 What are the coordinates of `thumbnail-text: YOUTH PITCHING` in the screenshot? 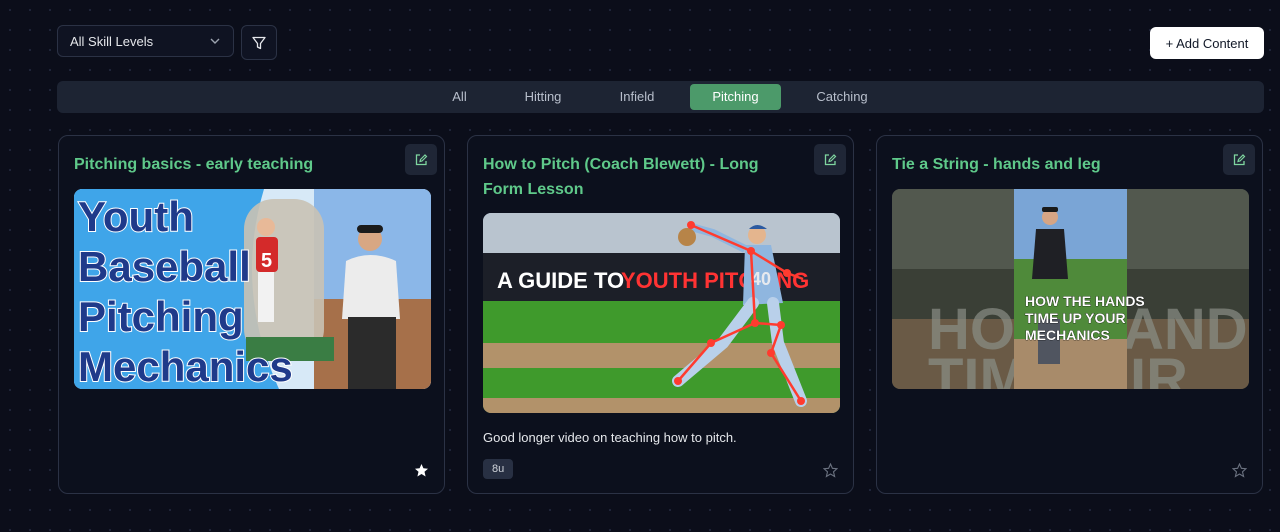 It's located at (715, 280).